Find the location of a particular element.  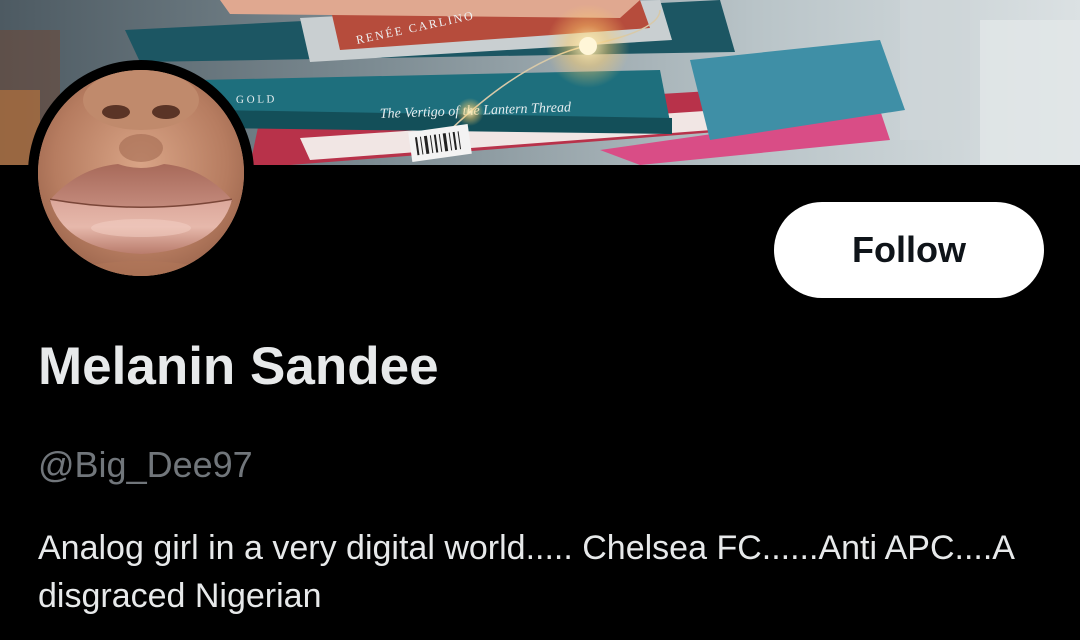

user-handle: @Big_Dee97 is located at coordinates (145, 464).